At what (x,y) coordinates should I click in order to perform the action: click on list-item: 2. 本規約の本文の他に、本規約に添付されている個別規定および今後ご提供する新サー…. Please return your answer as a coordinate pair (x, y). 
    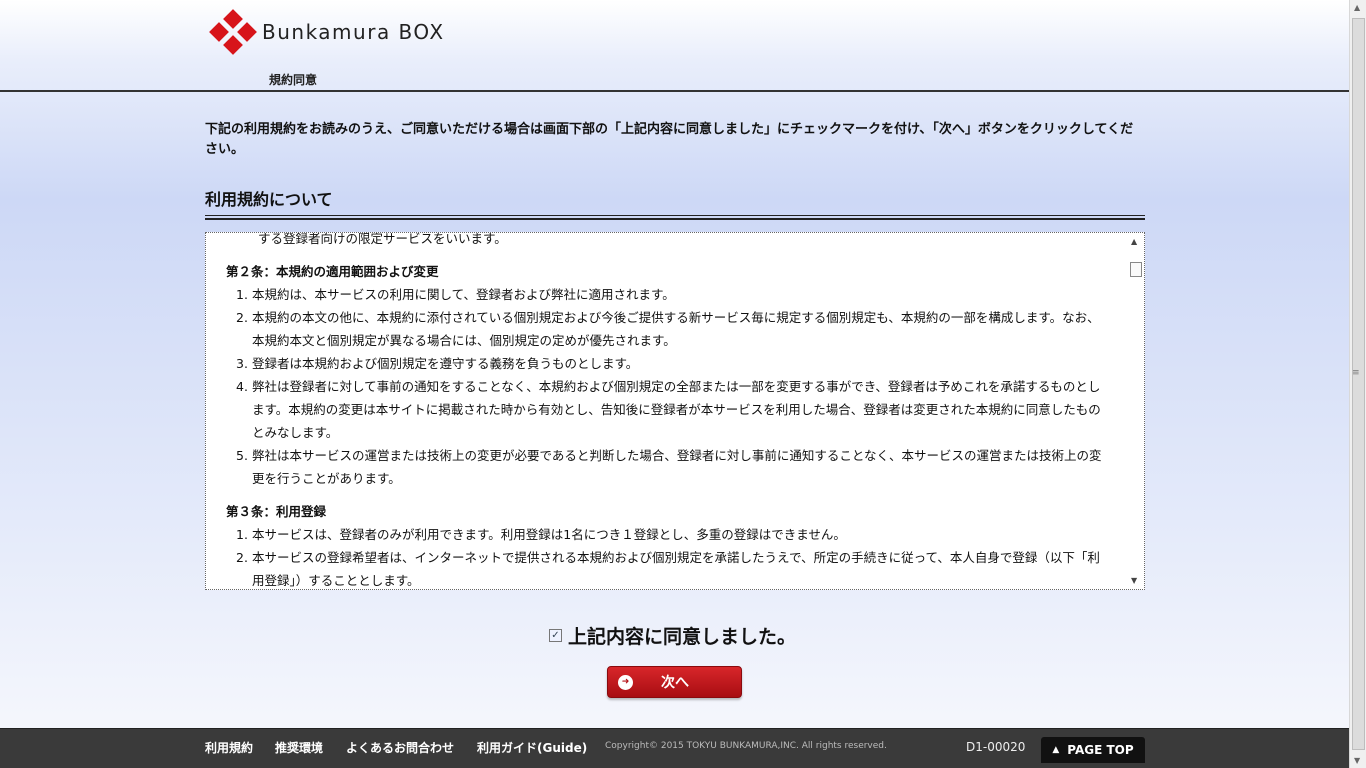
    Looking at the image, I should click on (668, 329).